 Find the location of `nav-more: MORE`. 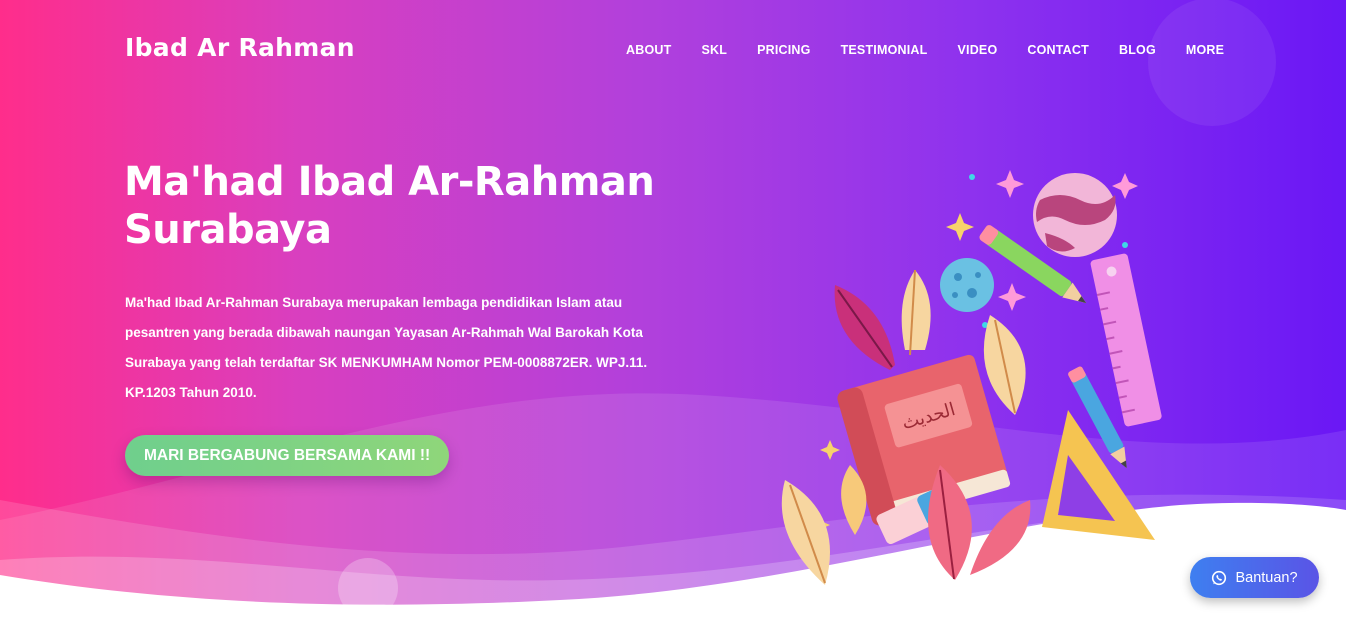

nav-more: MORE is located at coordinates (1205, 50).